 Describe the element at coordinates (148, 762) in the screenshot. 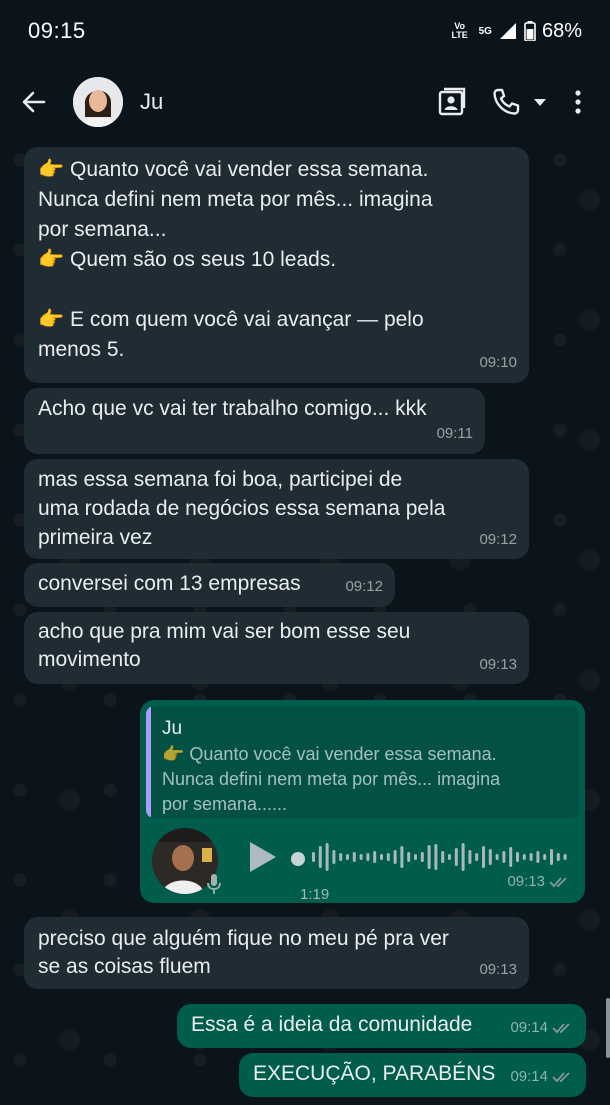

I see `quote-accent-bar` at that location.